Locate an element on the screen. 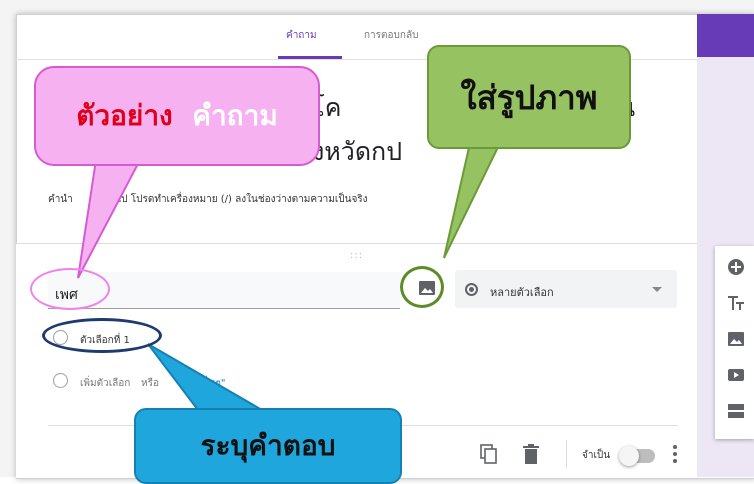  dropdown-caret-icon is located at coordinates (657, 289).